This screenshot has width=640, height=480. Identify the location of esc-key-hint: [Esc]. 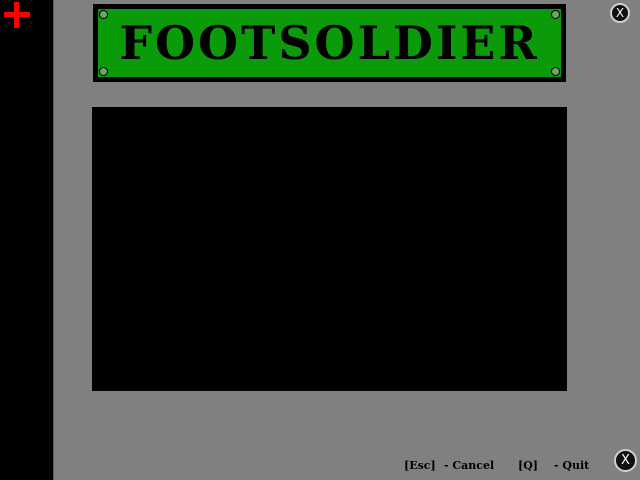
(424, 465).